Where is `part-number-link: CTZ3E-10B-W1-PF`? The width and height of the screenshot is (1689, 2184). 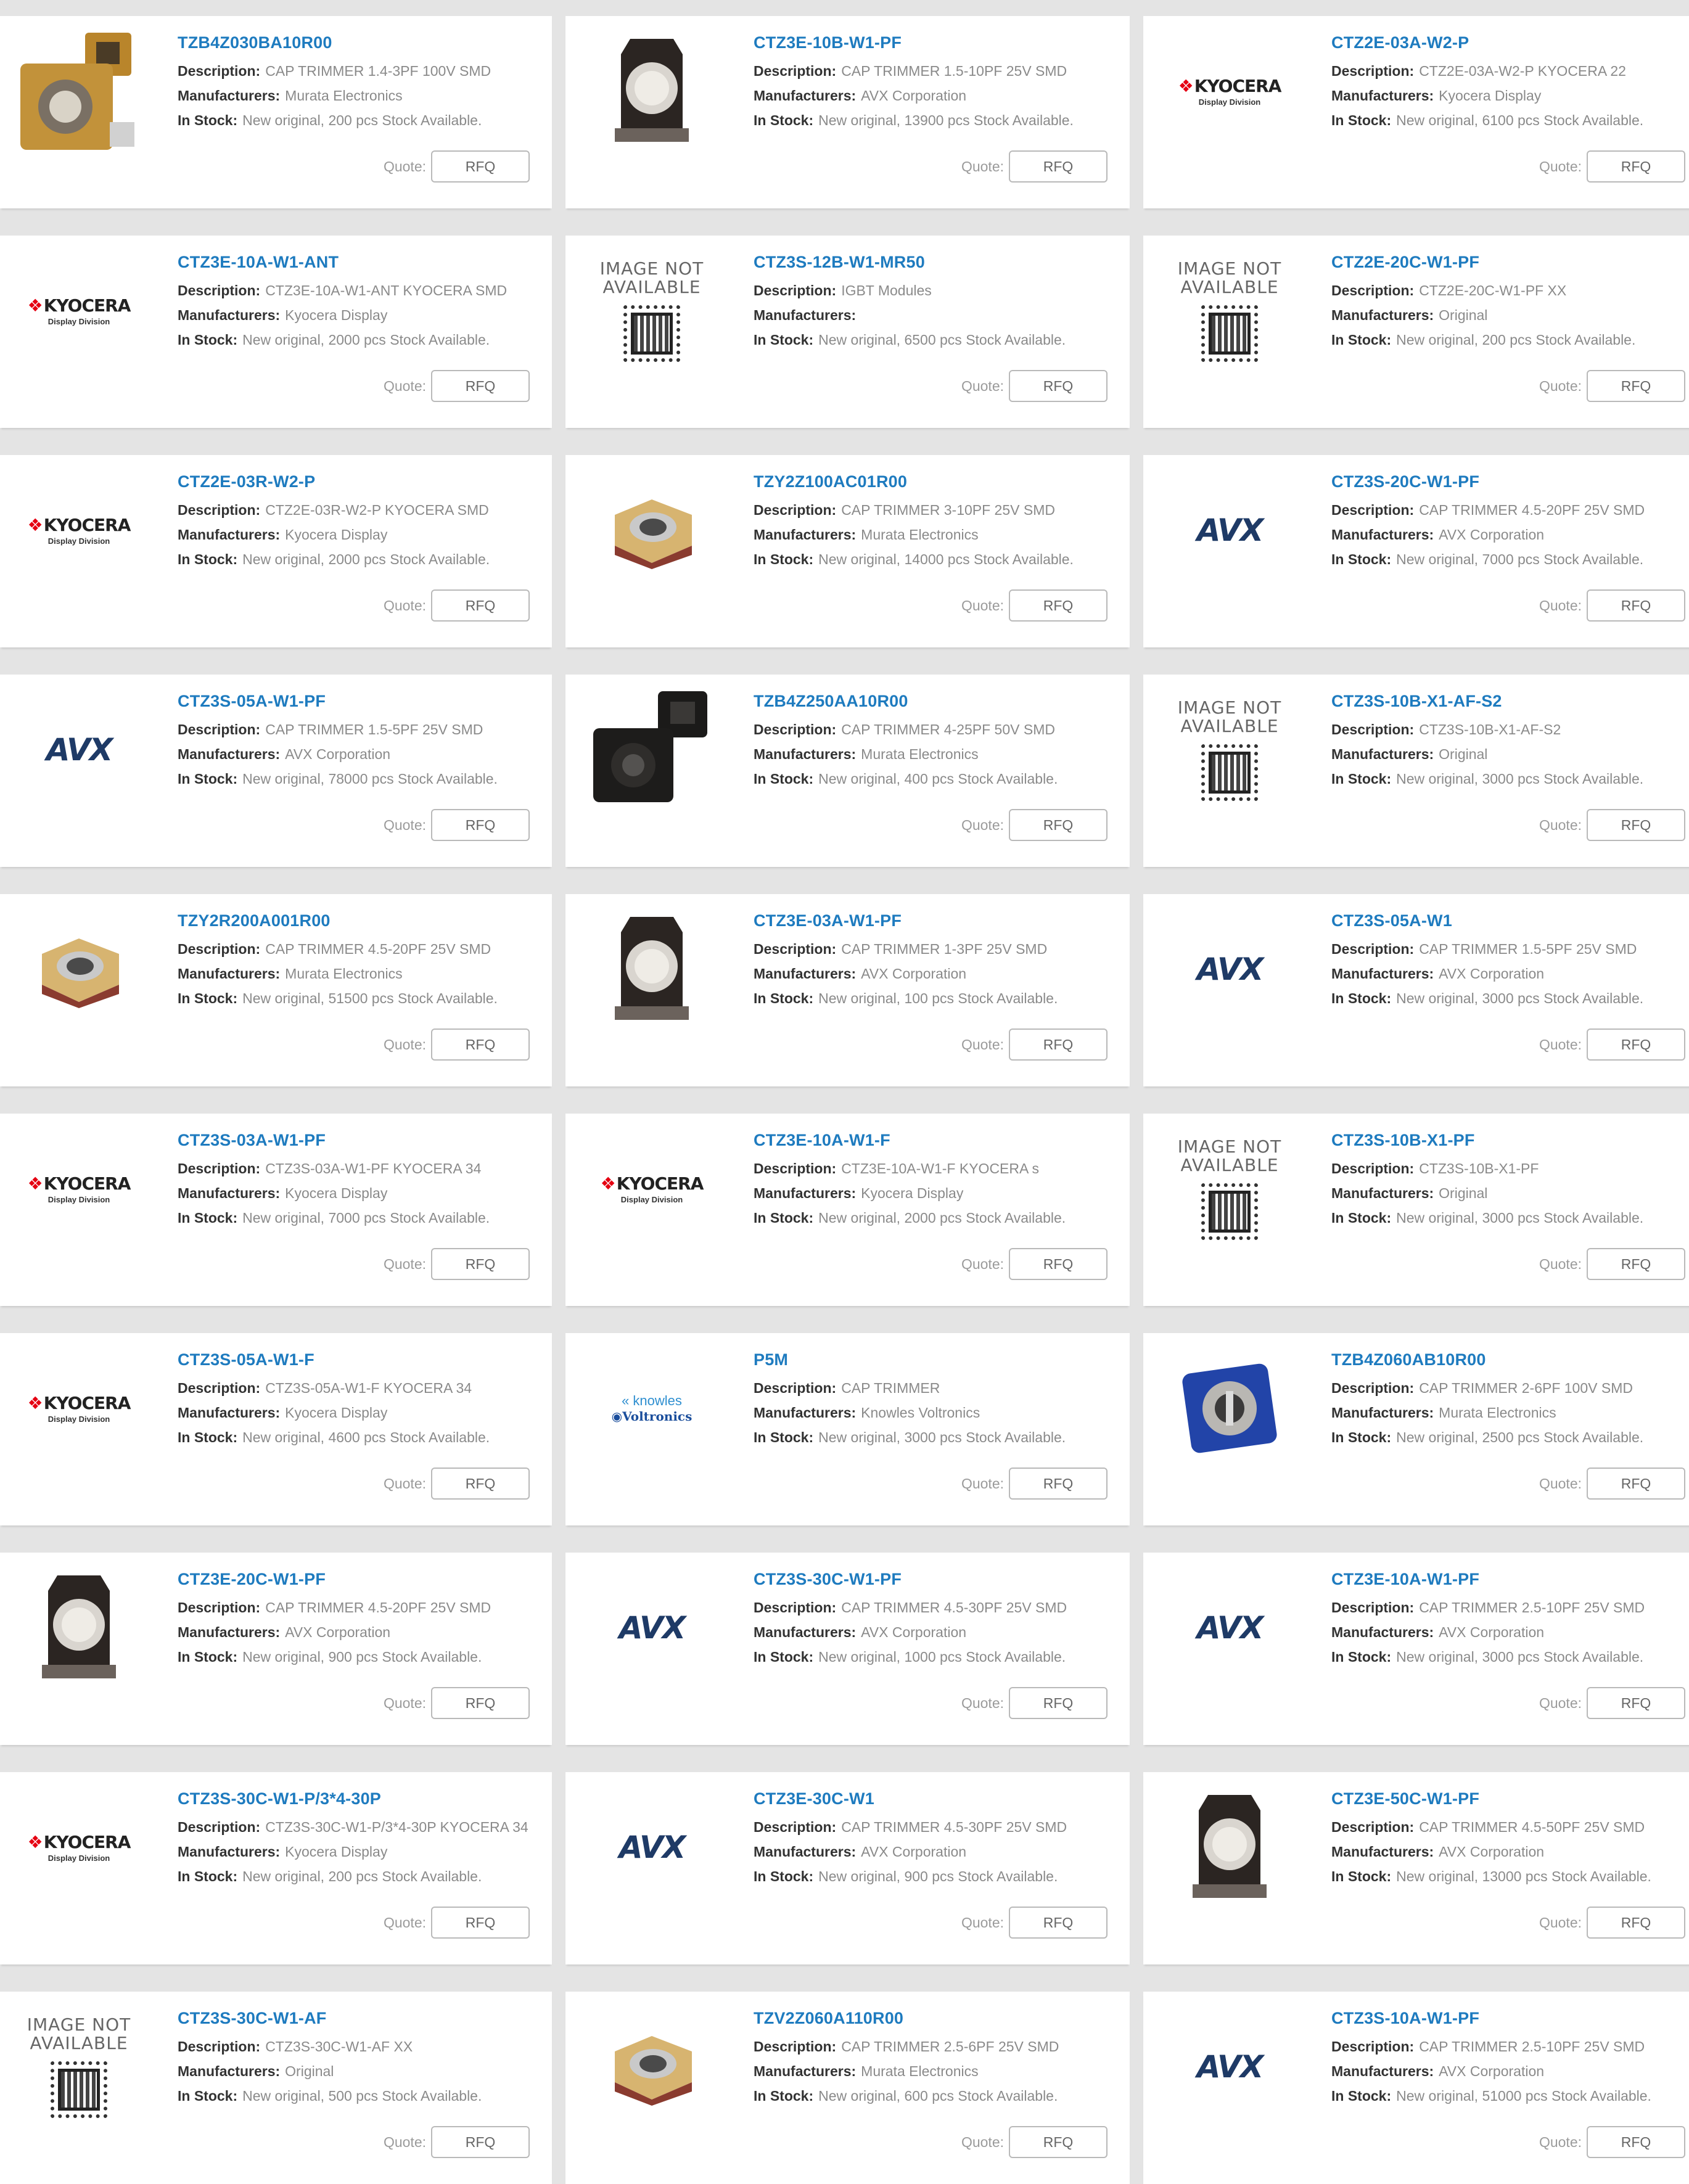
part-number-link: CTZ3E-10B-W1-PF is located at coordinates (933, 43).